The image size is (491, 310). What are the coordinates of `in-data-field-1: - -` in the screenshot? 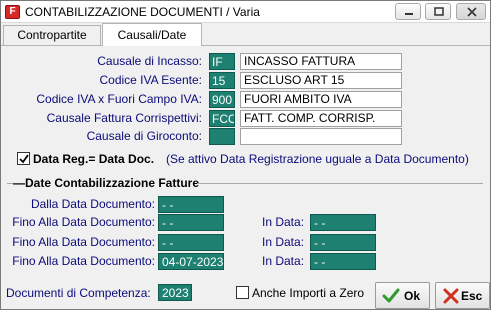 It's located at (343, 222).